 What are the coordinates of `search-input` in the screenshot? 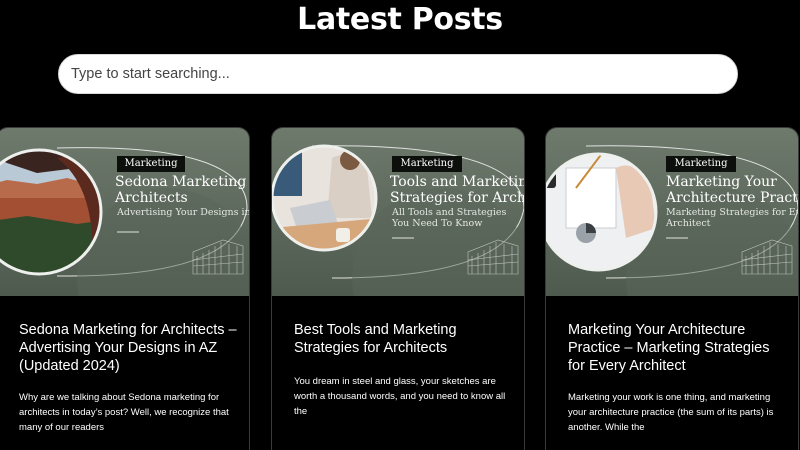 It's located at (404, 74).